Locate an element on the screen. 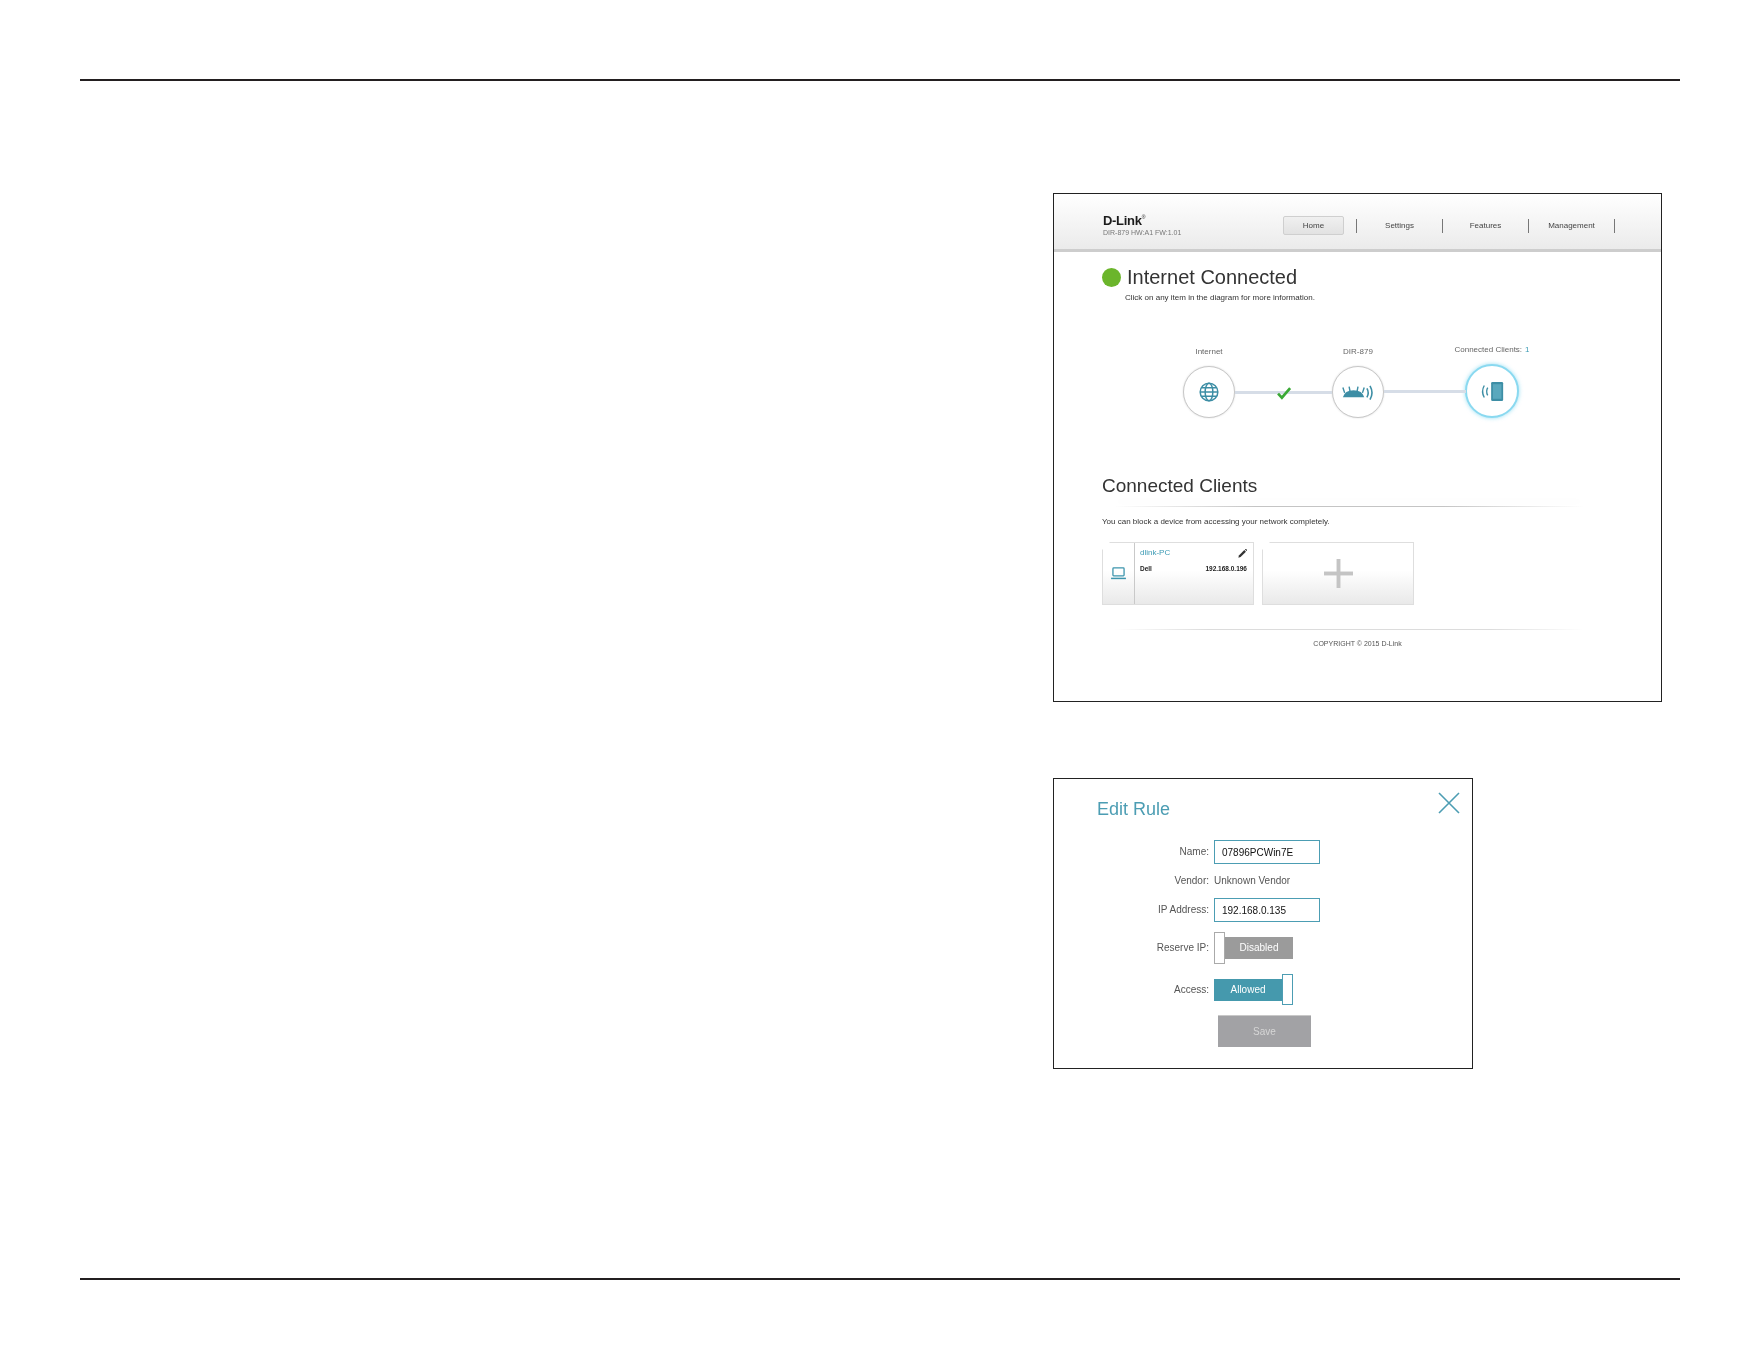 This screenshot has width=1761, height=1361. laptop-icon is located at coordinates (1118, 573).